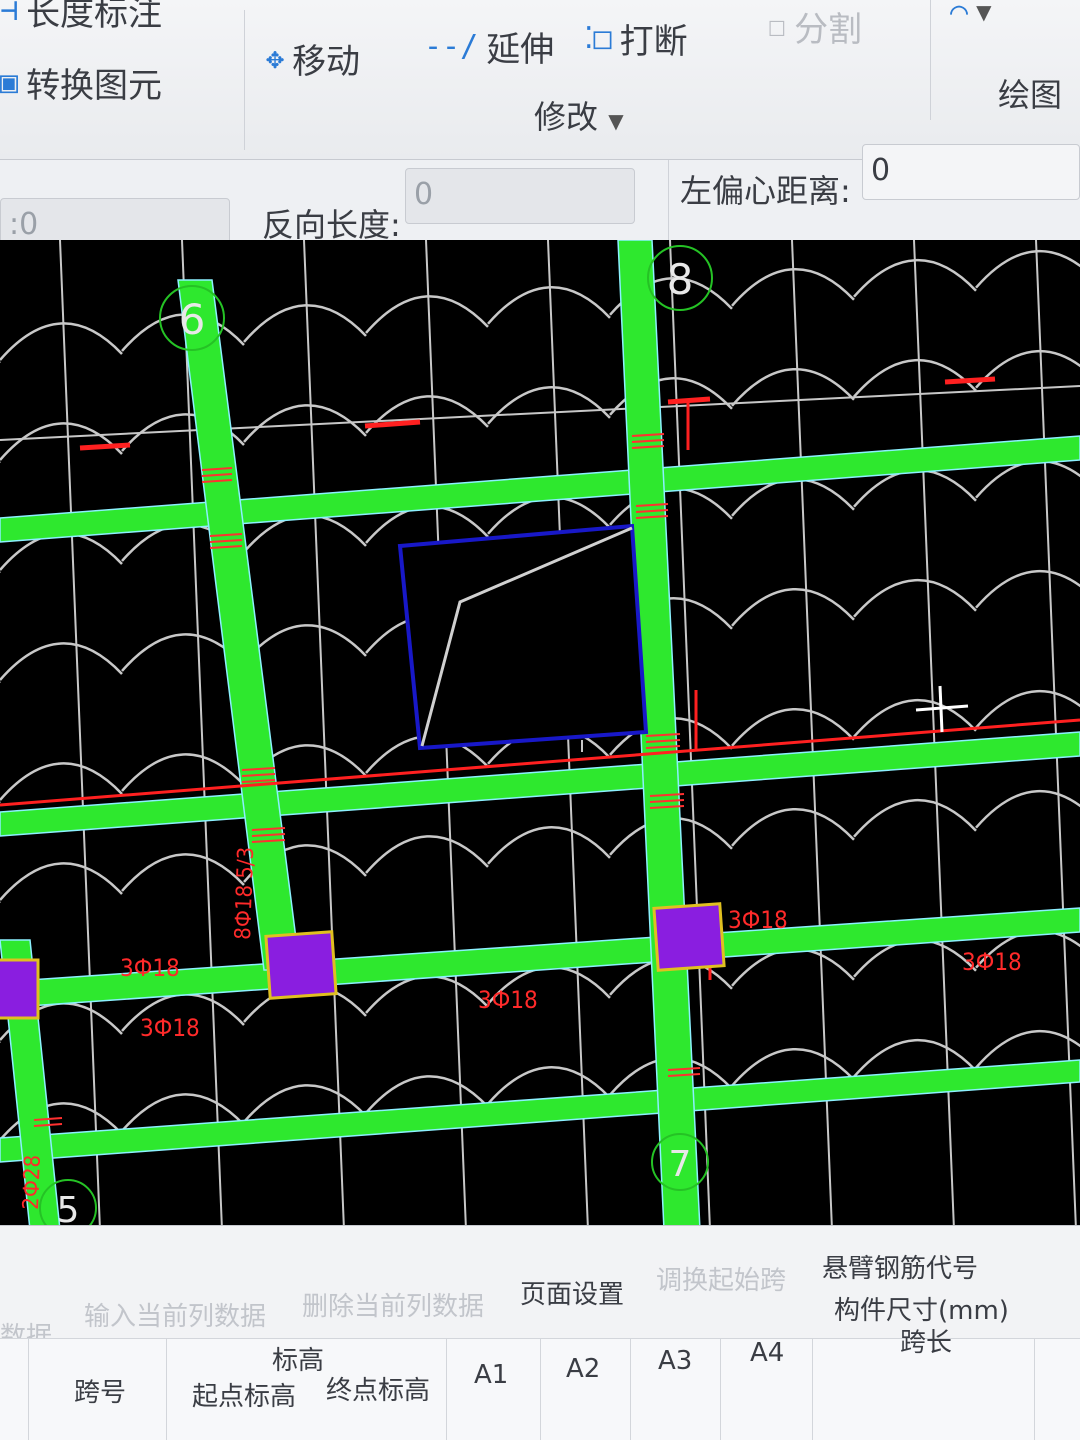 This screenshot has height=1440, width=1080. What do you see at coordinates (451, 46) in the screenshot?
I see `extend-icon: --/` at bounding box center [451, 46].